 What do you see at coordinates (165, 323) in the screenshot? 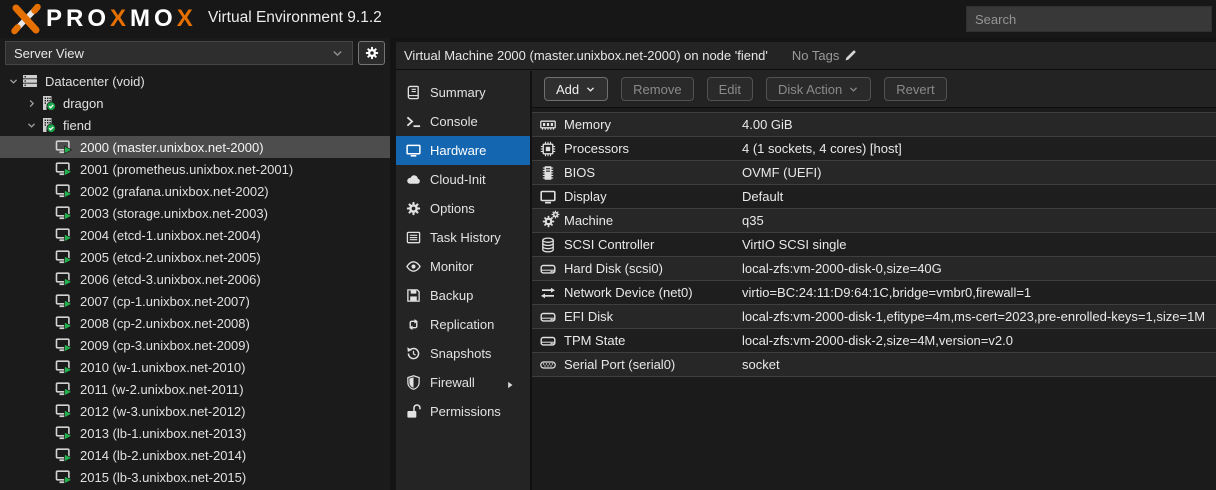
I see `tree-item-label: 2008 (cp-2.unixbox.net-2008)` at bounding box center [165, 323].